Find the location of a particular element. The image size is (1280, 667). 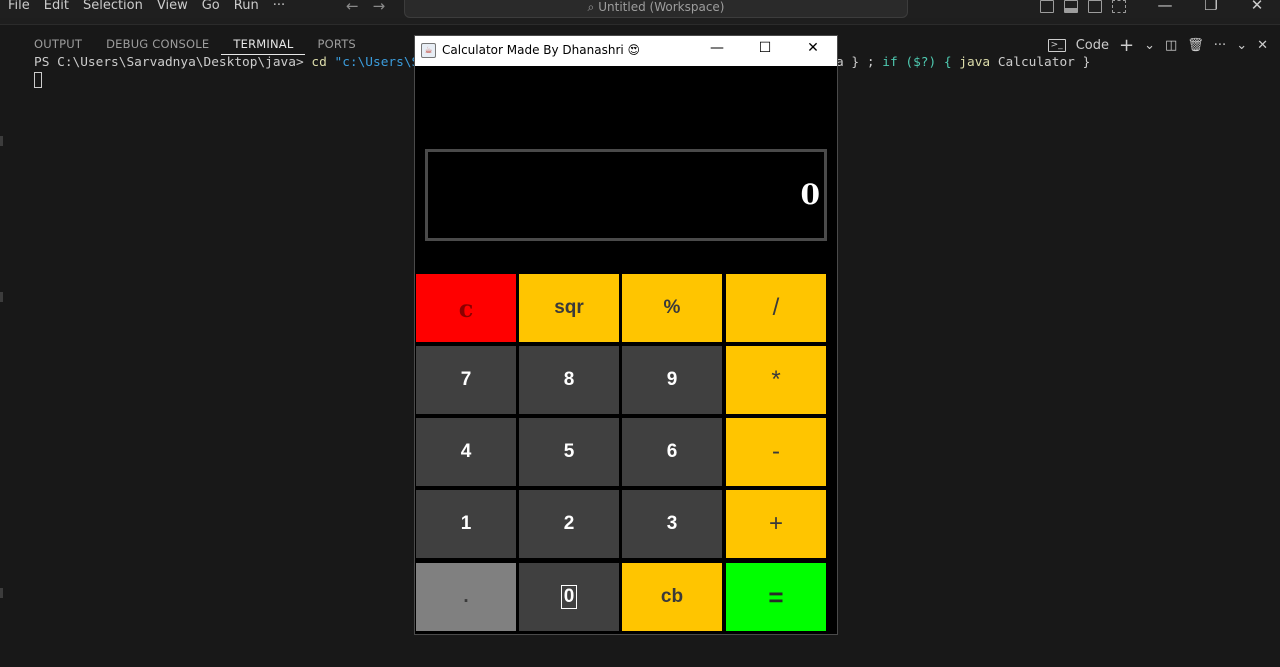

back-arrow-icon: ← is located at coordinates (352, 7).